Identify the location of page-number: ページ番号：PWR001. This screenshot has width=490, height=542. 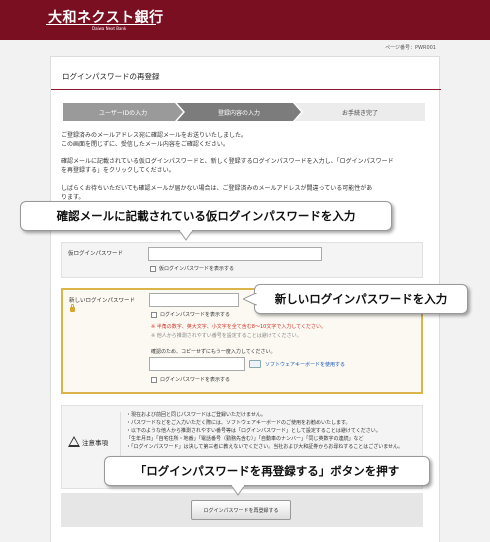
(410, 48).